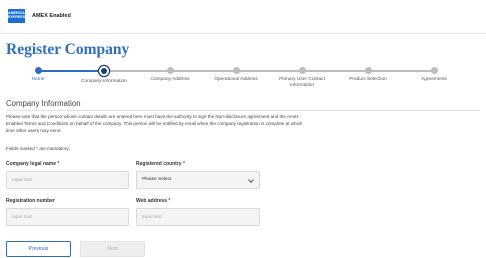 This screenshot has width=486, height=258. What do you see at coordinates (243, 110) in the screenshot?
I see `section-divider` at bounding box center [243, 110].